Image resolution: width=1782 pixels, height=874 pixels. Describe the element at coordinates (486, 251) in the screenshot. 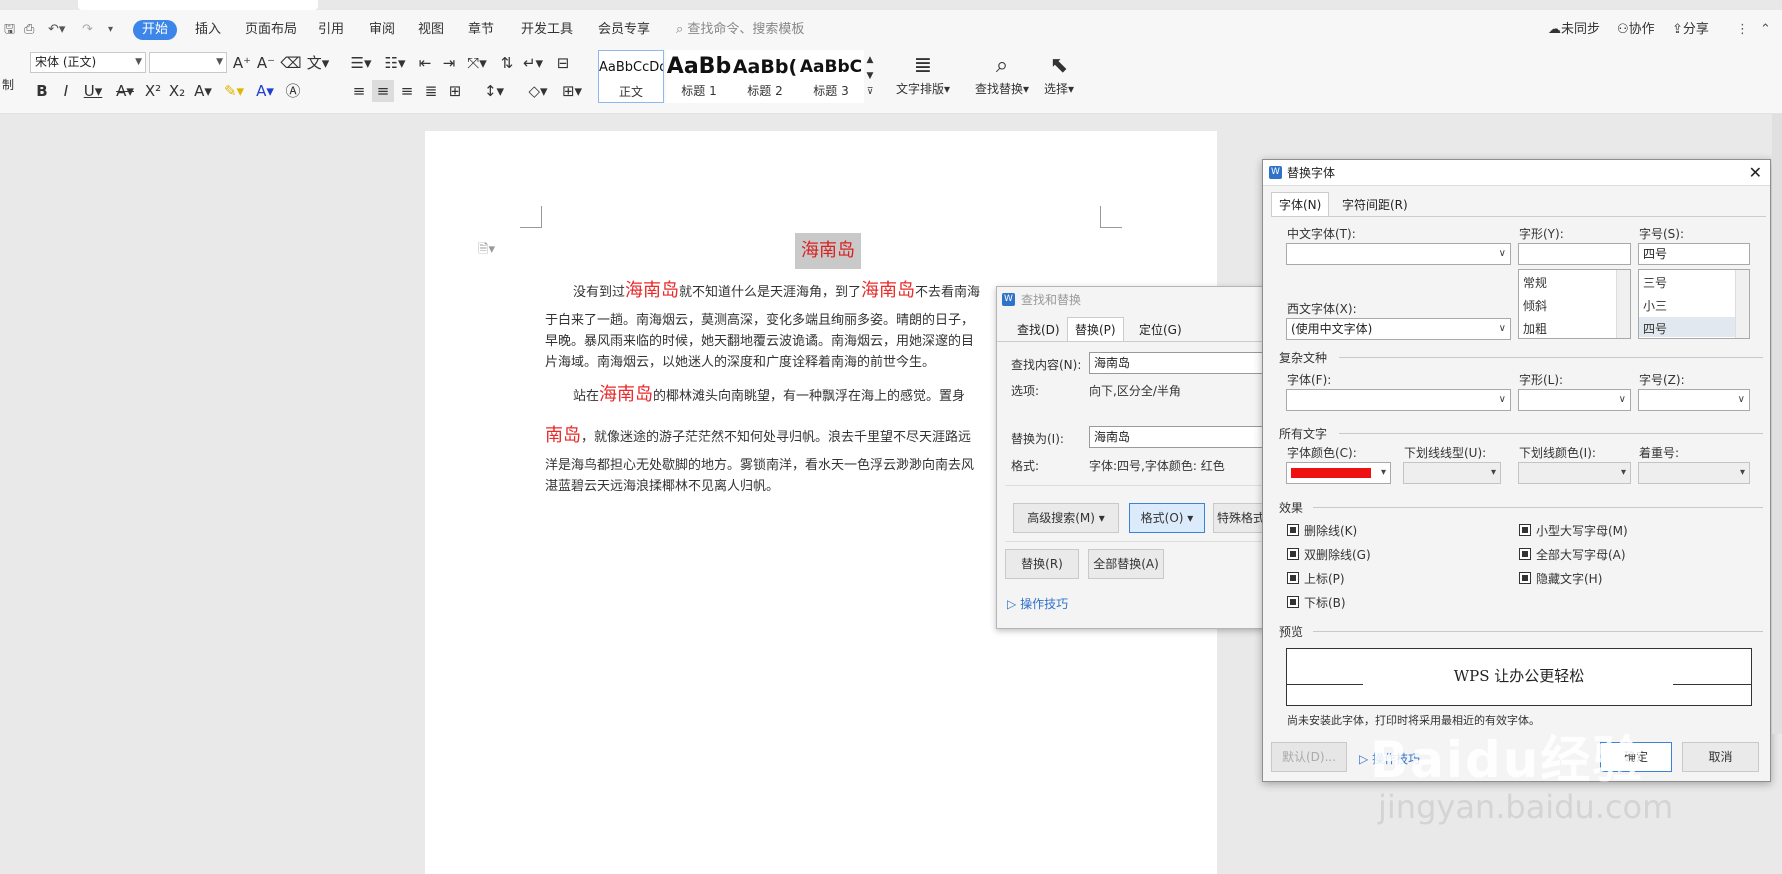

I see `doc-option-icon: 🗎▾` at that location.